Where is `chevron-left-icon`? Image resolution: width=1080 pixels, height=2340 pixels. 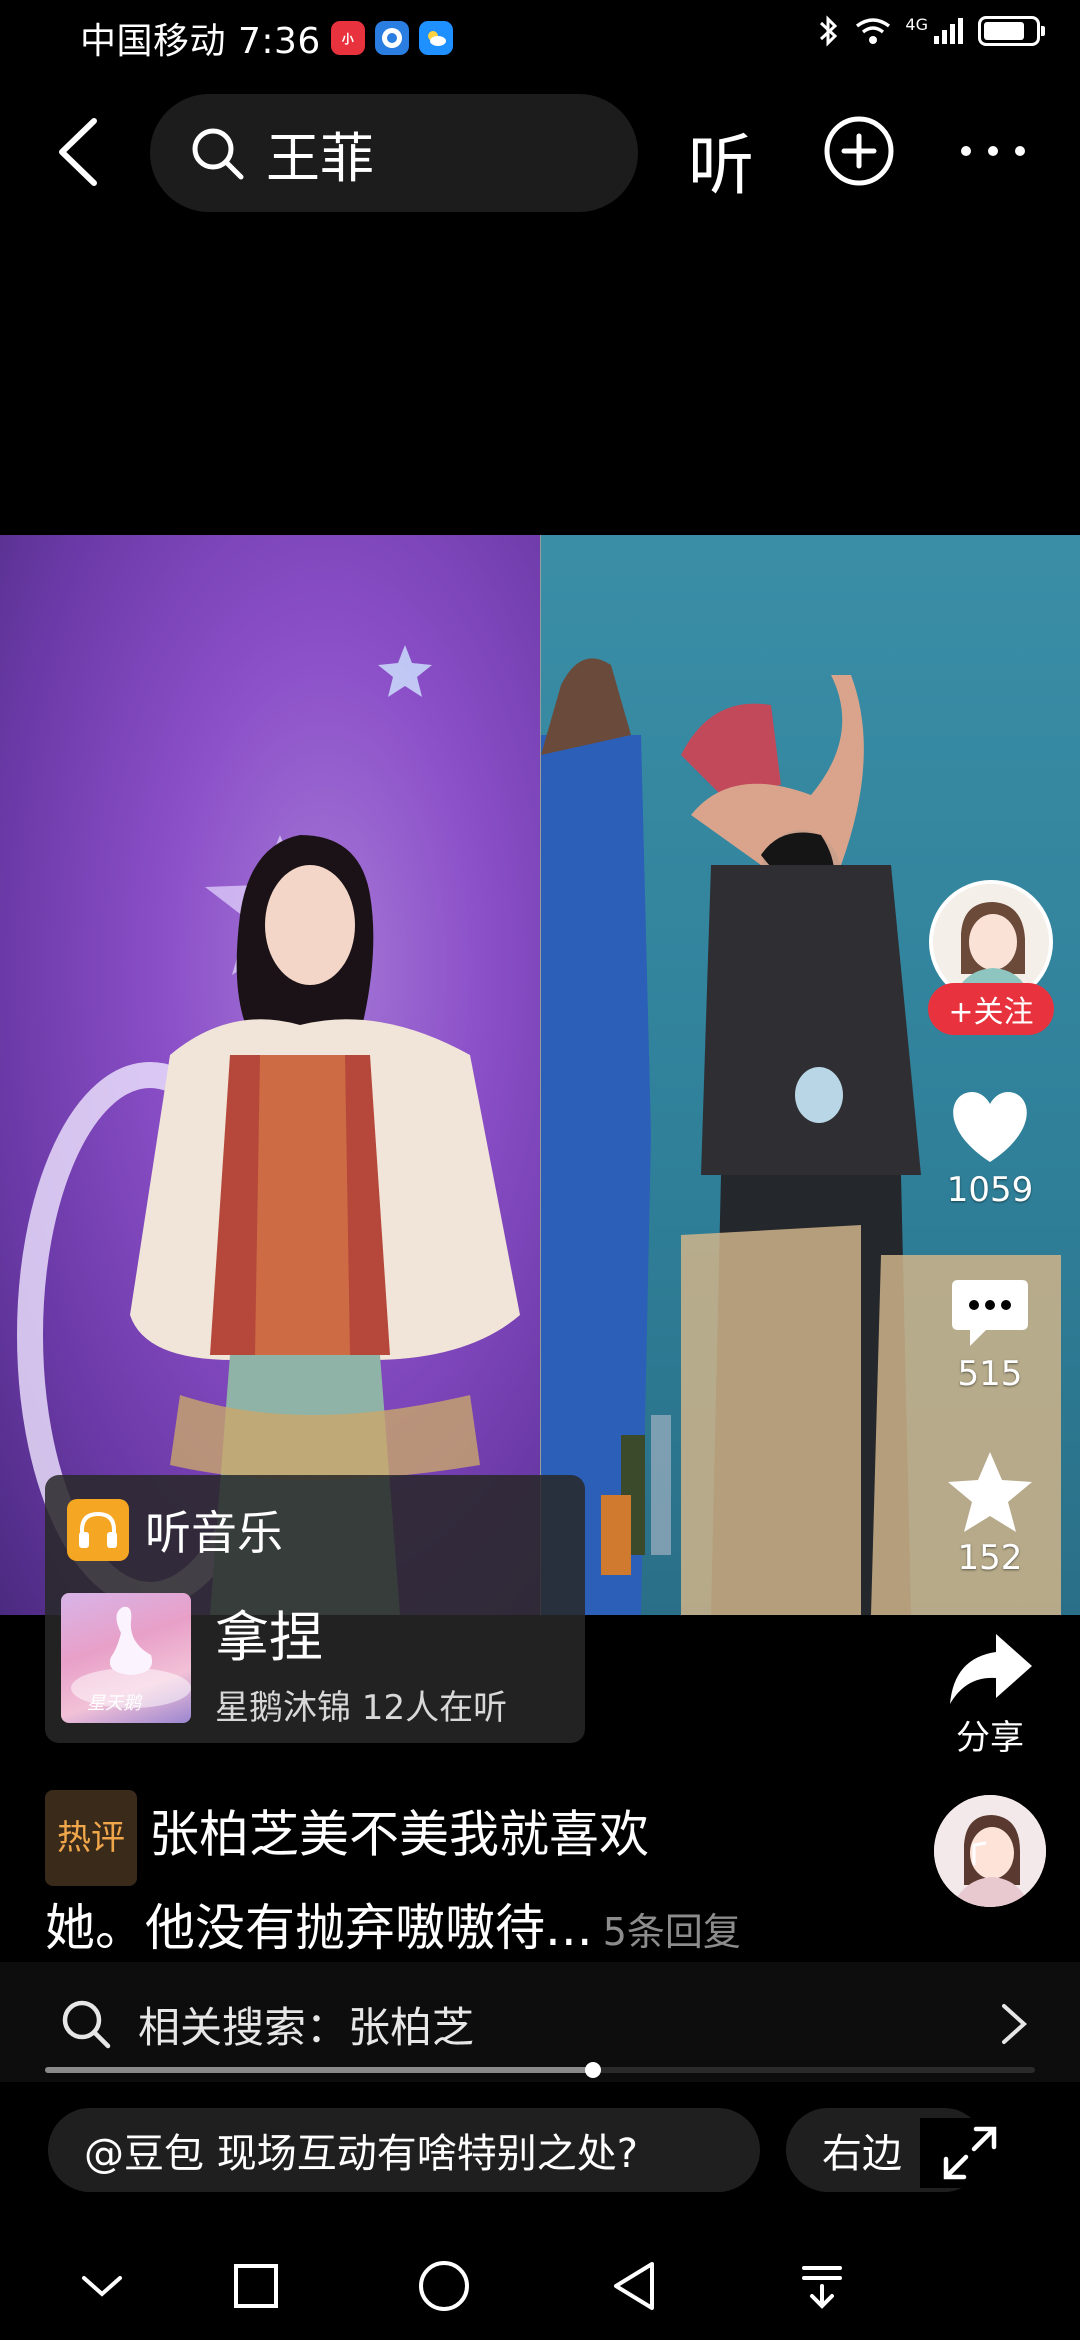 chevron-left-icon is located at coordinates (78, 152).